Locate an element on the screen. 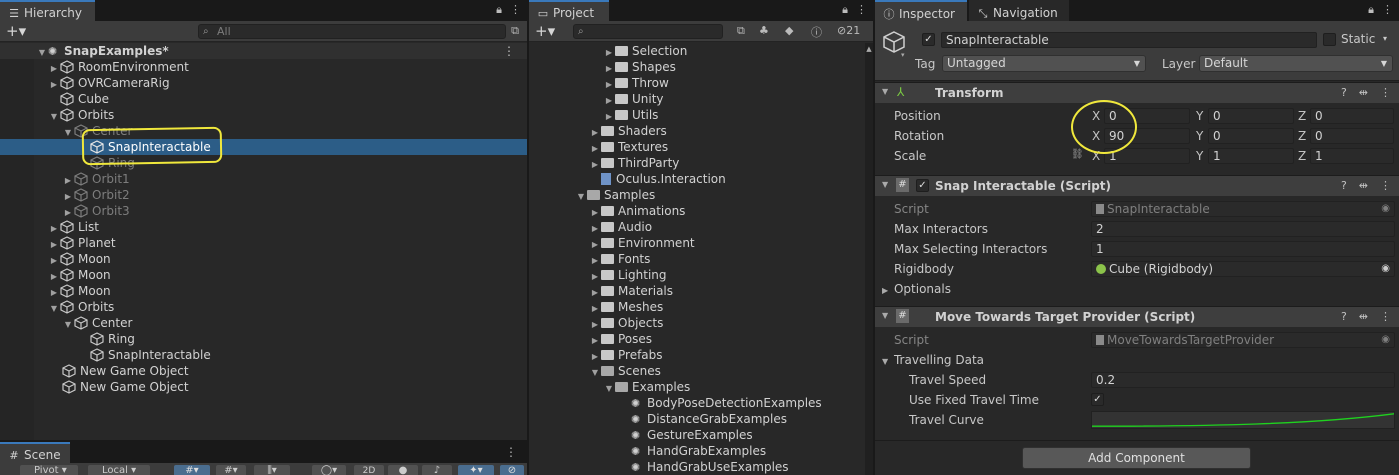  project-row: ▼ Samples is located at coordinates (701, 195).